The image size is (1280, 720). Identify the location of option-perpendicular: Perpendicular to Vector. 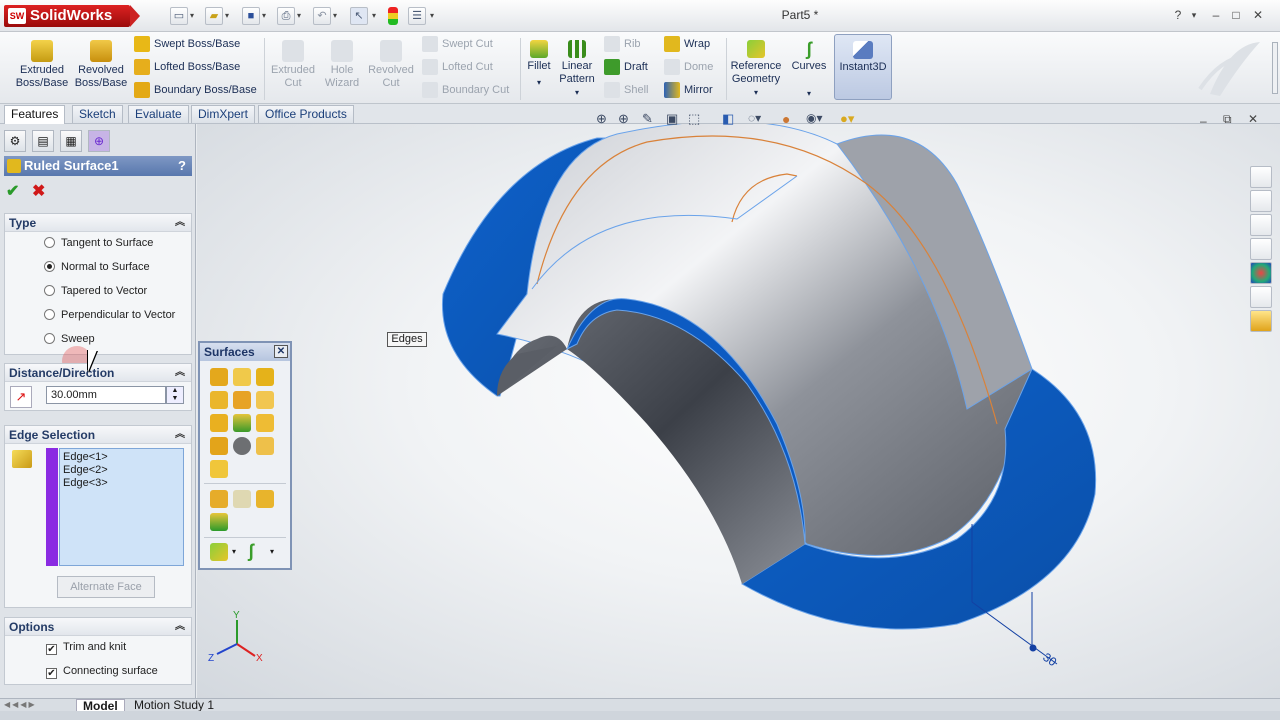
(109, 315).